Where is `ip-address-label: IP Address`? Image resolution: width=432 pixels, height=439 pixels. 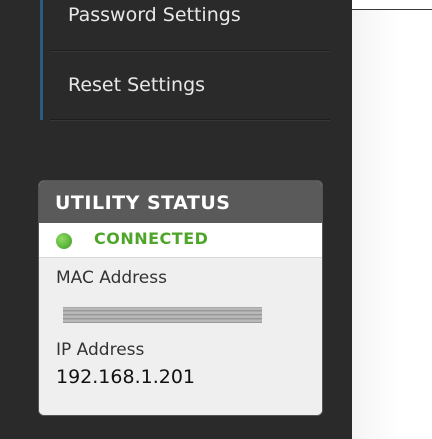 ip-address-label: IP Address is located at coordinates (100, 350).